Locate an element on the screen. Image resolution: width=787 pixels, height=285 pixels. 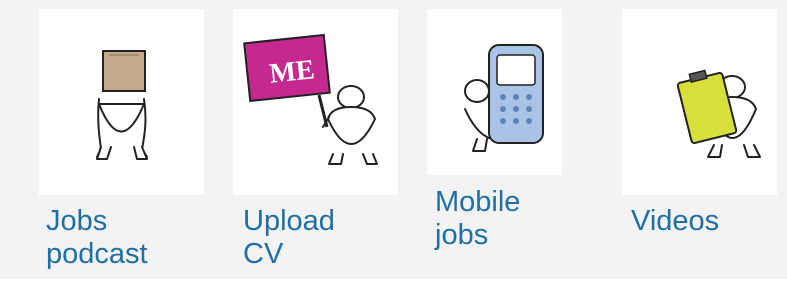
jobs-podcast-label: Jobs podcast is located at coordinates (97, 238).